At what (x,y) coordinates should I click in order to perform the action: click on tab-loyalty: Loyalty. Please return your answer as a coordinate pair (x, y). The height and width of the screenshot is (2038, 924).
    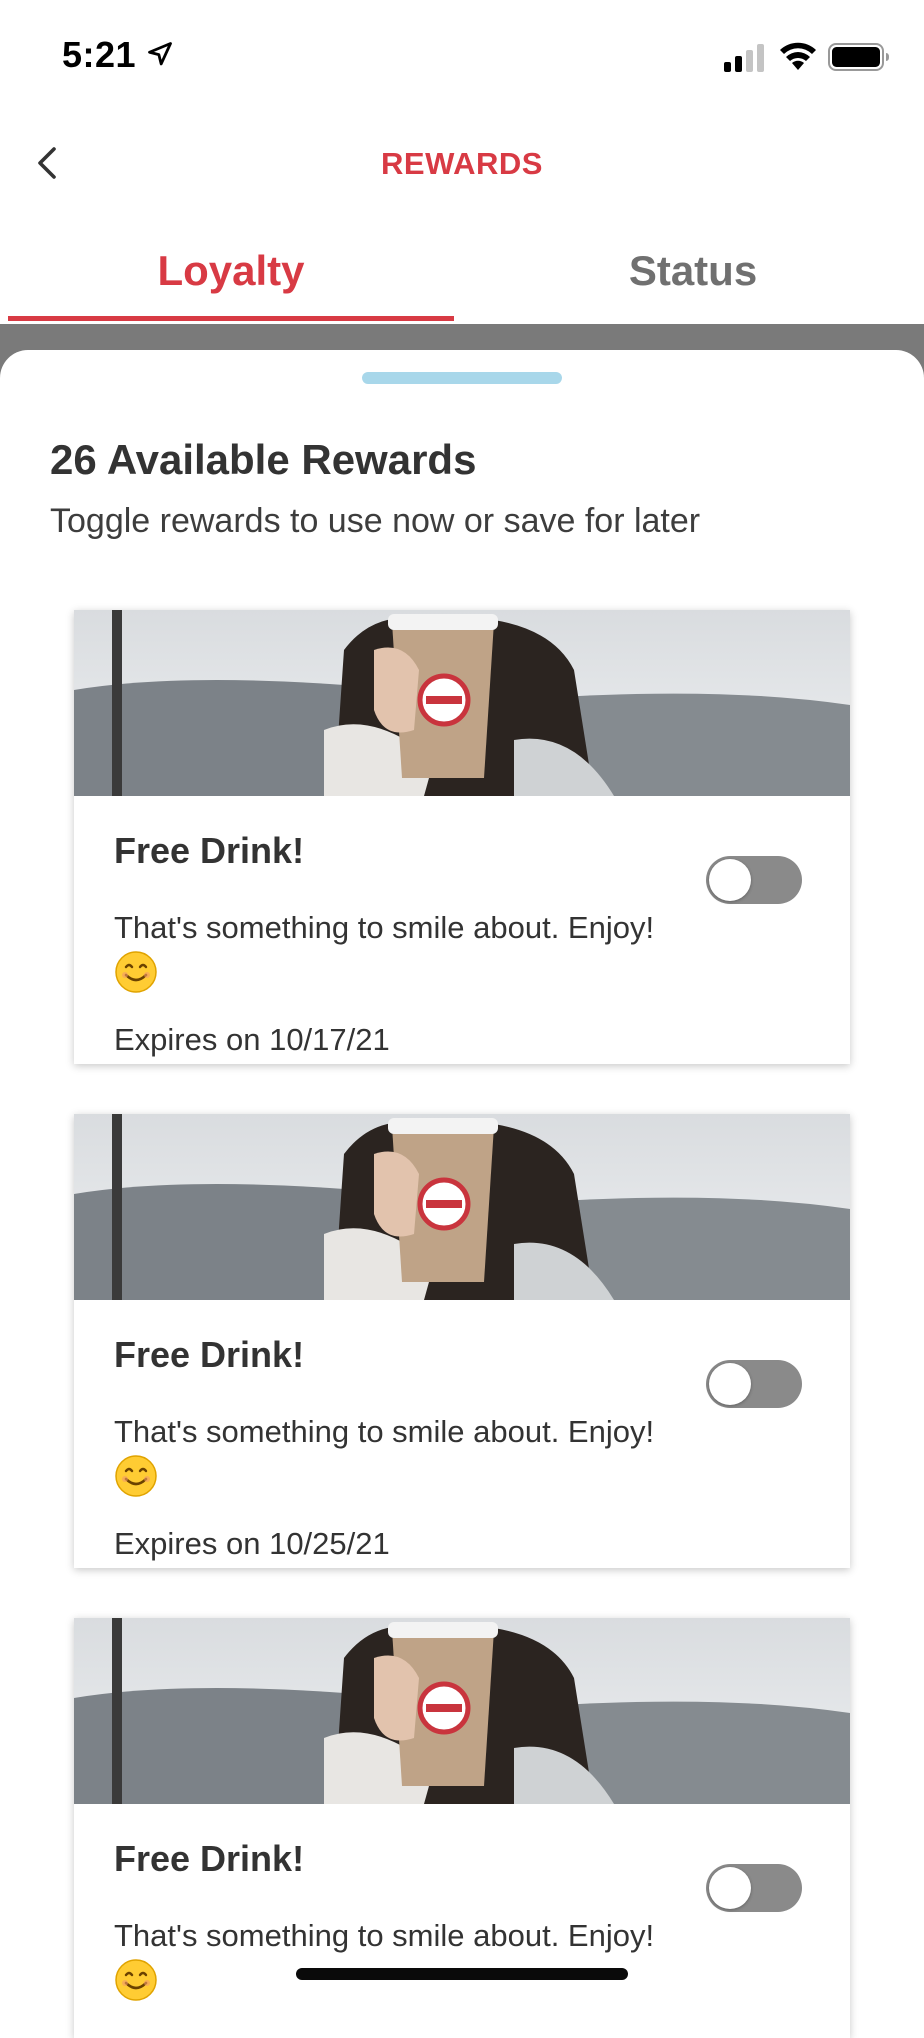
    Looking at the image, I should click on (231, 271).